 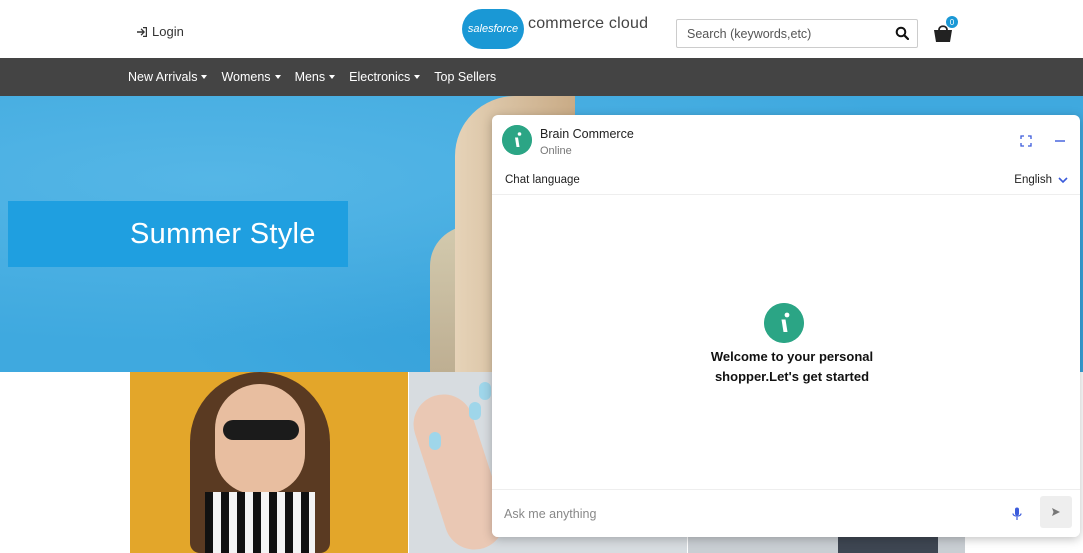 I want to click on nav-item-label: Womens, so click(x=246, y=77).